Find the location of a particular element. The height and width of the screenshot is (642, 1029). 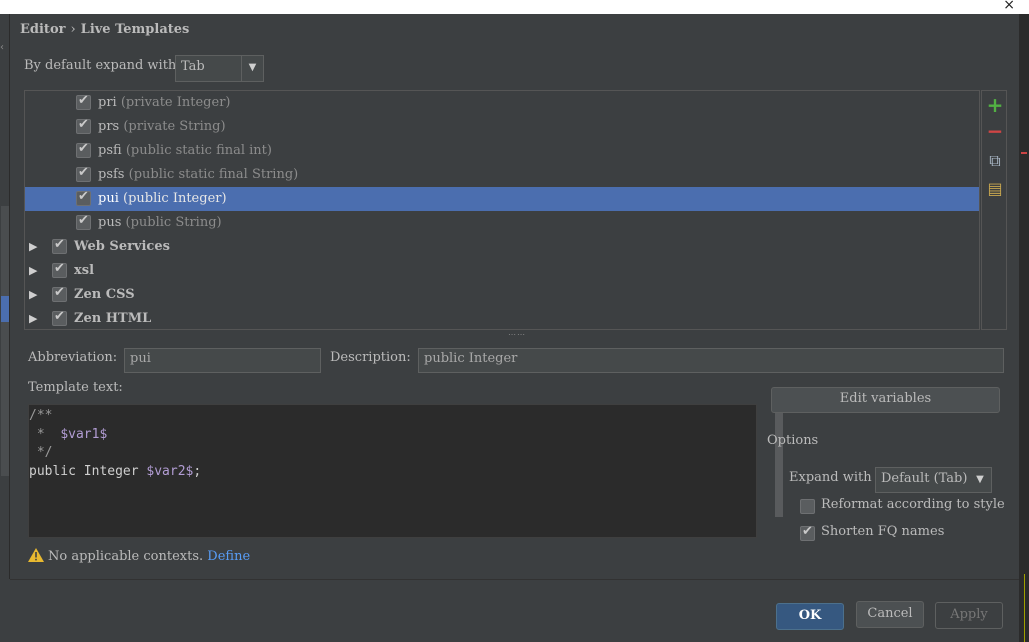

checkbox-pri is located at coordinates (83, 101).